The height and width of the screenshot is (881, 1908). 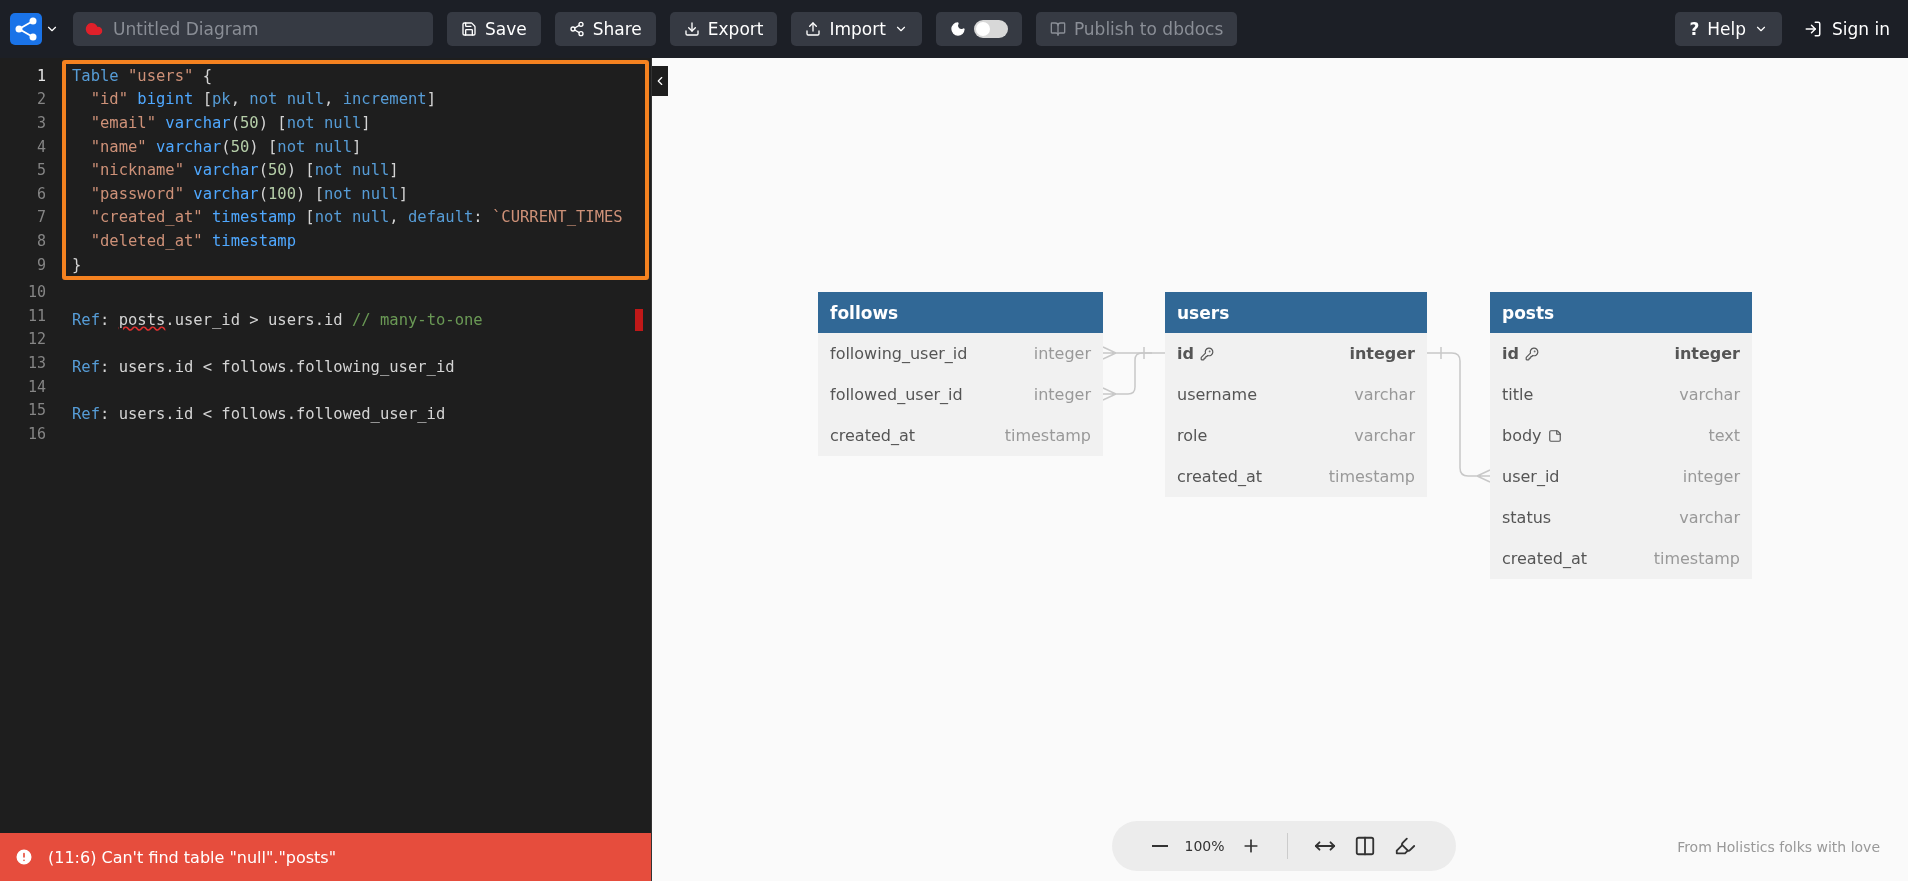 I want to click on line-number: 12, so click(x=36, y=339).